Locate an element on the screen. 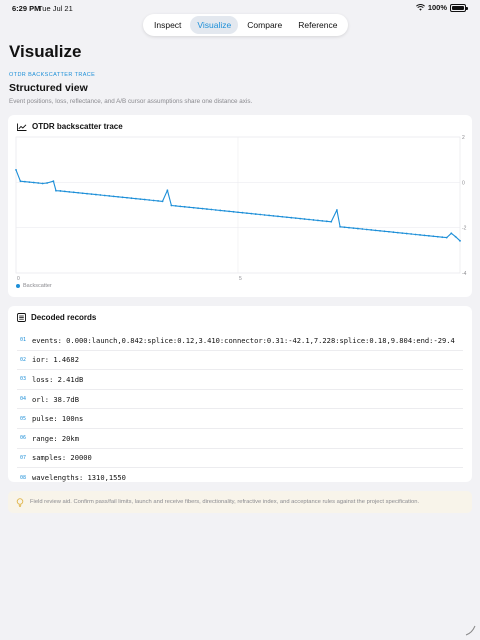 Image resolution: width=480 pixels, height=640 pixels. page-title: Visualize is located at coordinates (45, 51).